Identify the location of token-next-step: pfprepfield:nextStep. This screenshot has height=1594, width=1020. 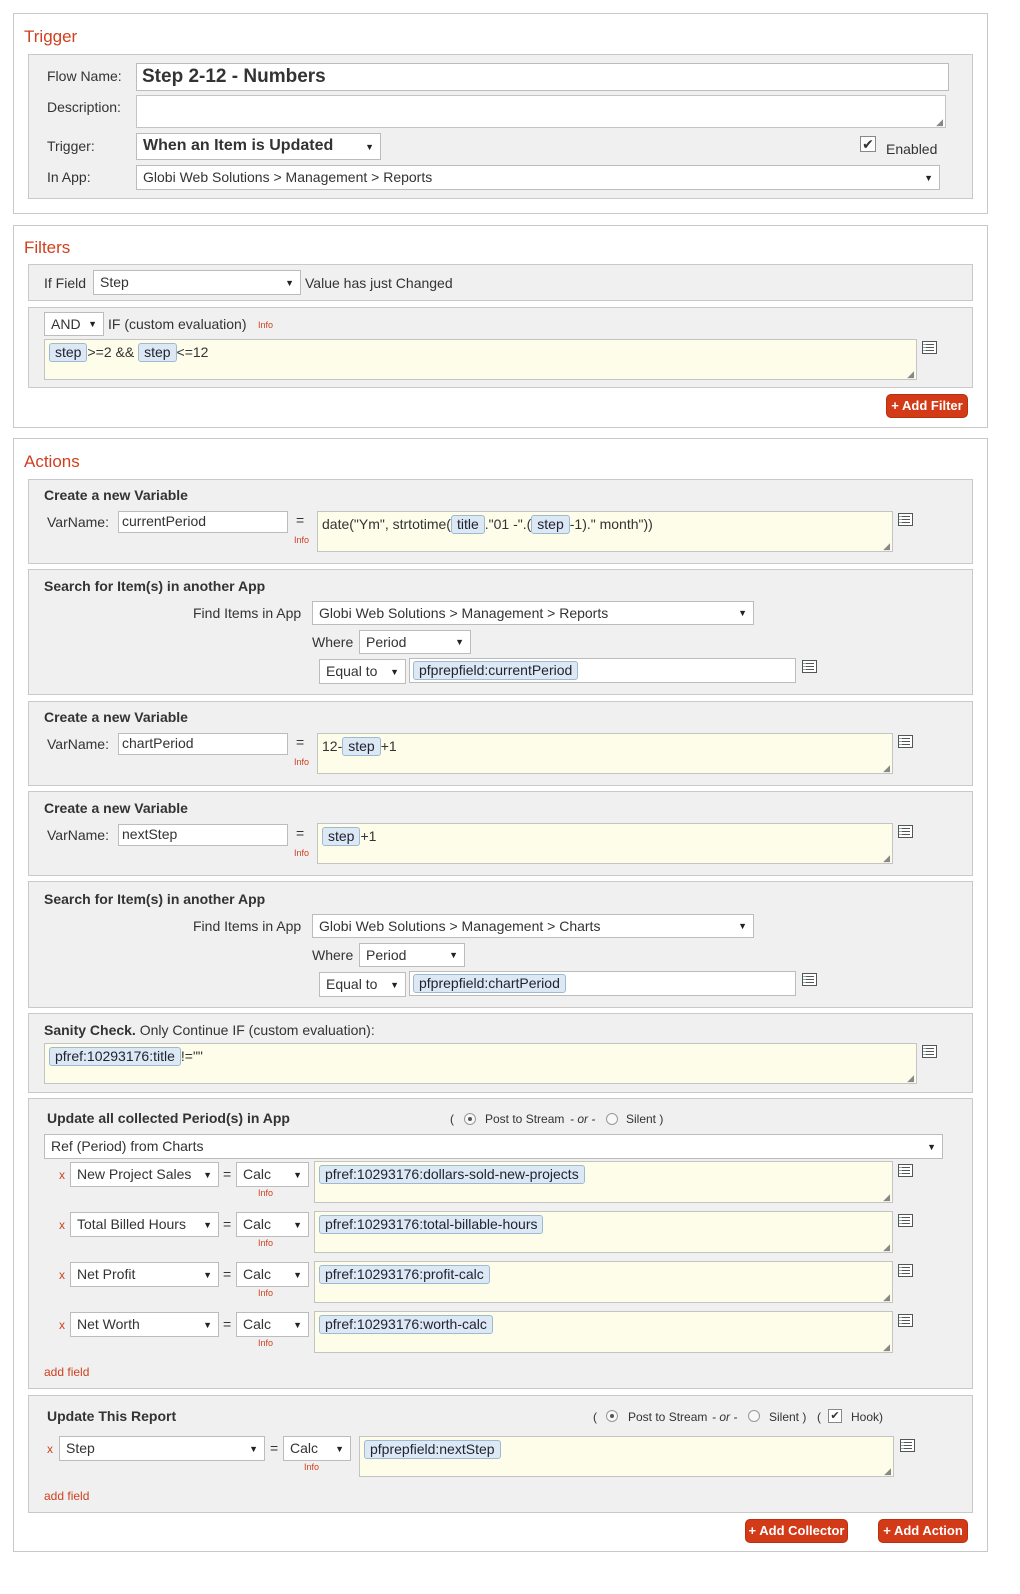
(432, 1449).